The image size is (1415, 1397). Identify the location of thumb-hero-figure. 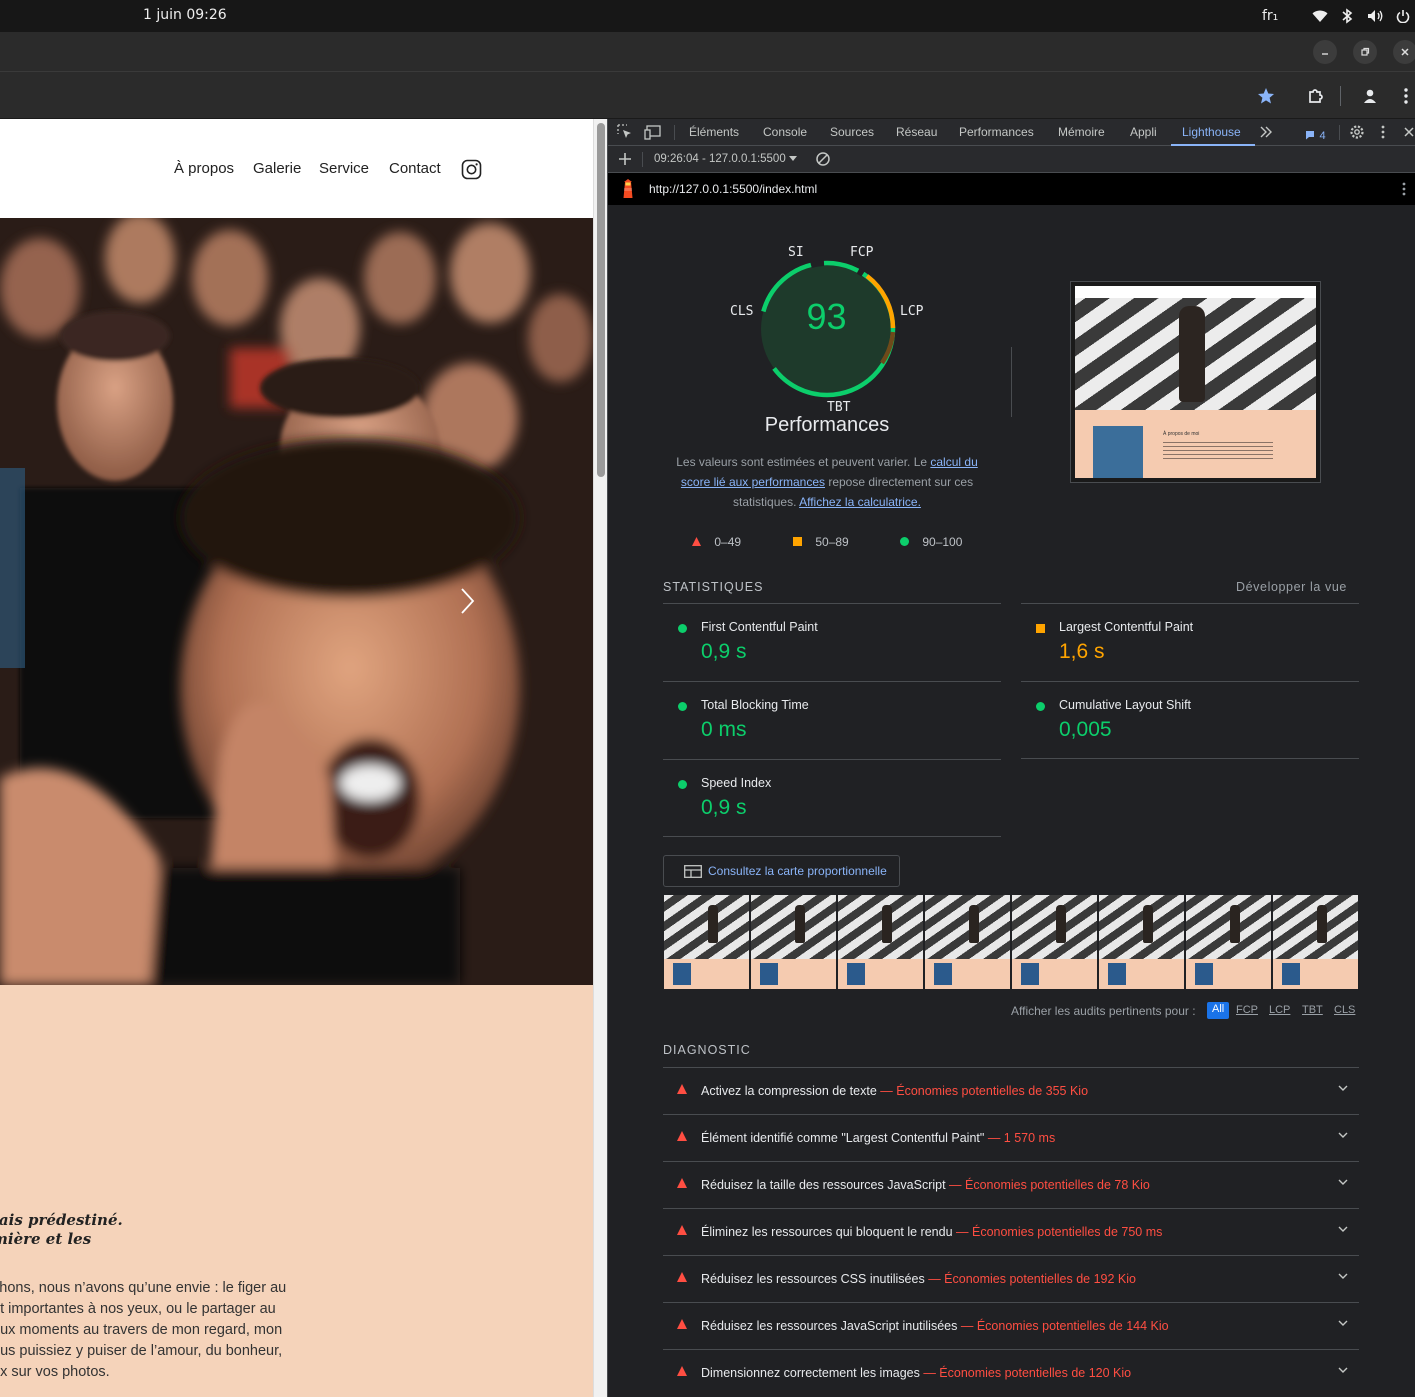
(1192, 354).